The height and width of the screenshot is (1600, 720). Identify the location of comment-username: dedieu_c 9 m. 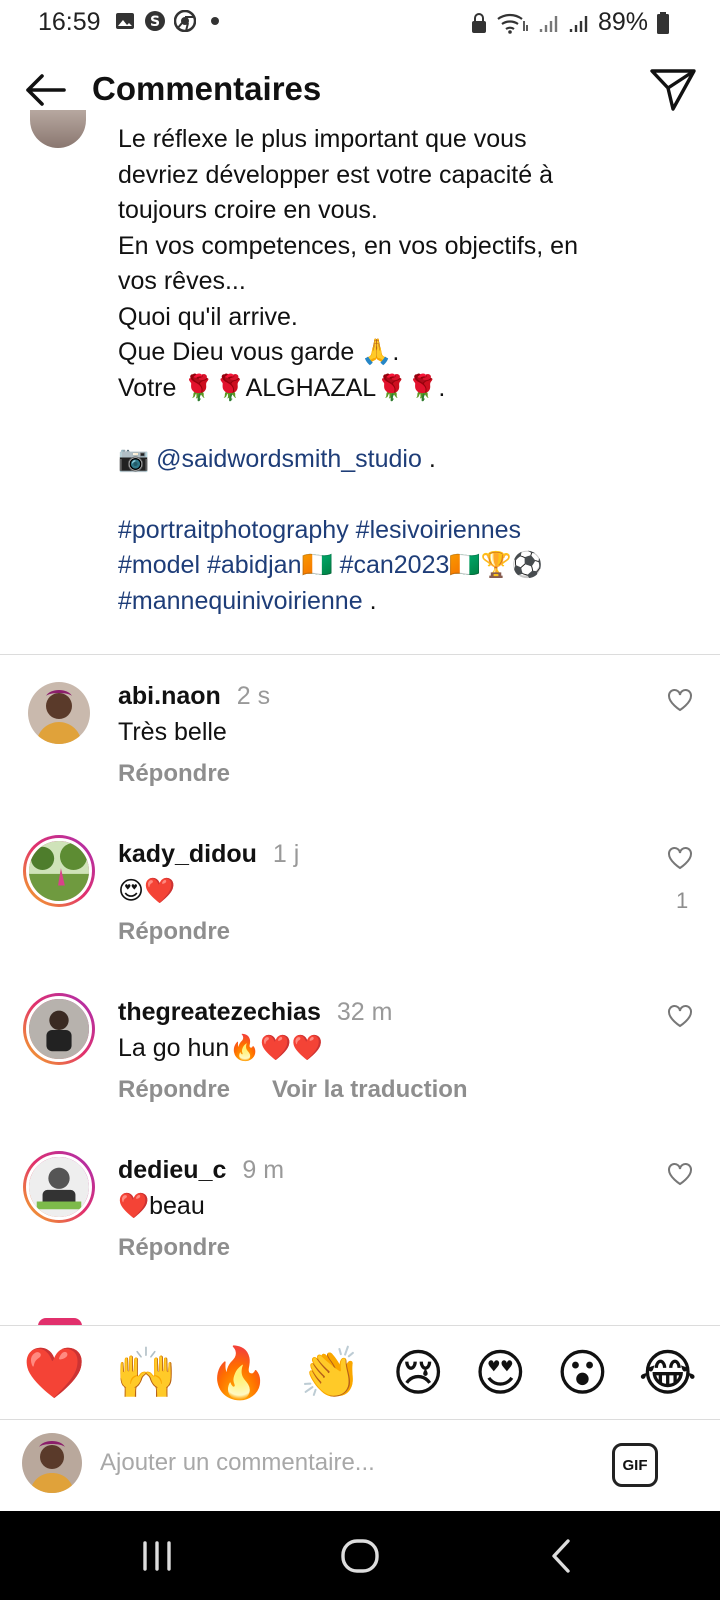
(201, 1170).